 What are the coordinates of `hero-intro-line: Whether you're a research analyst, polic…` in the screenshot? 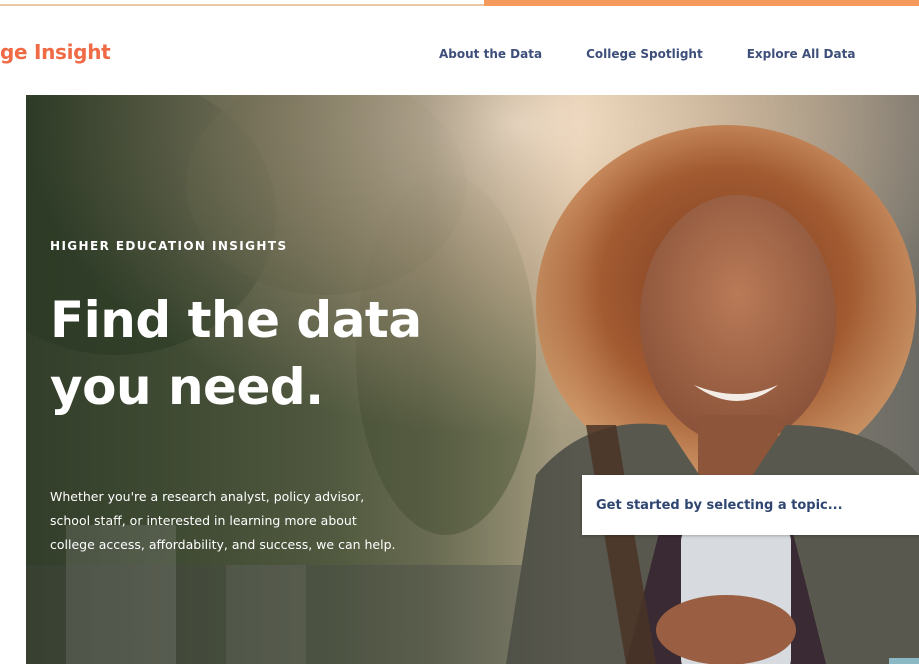 It's located at (207, 496).